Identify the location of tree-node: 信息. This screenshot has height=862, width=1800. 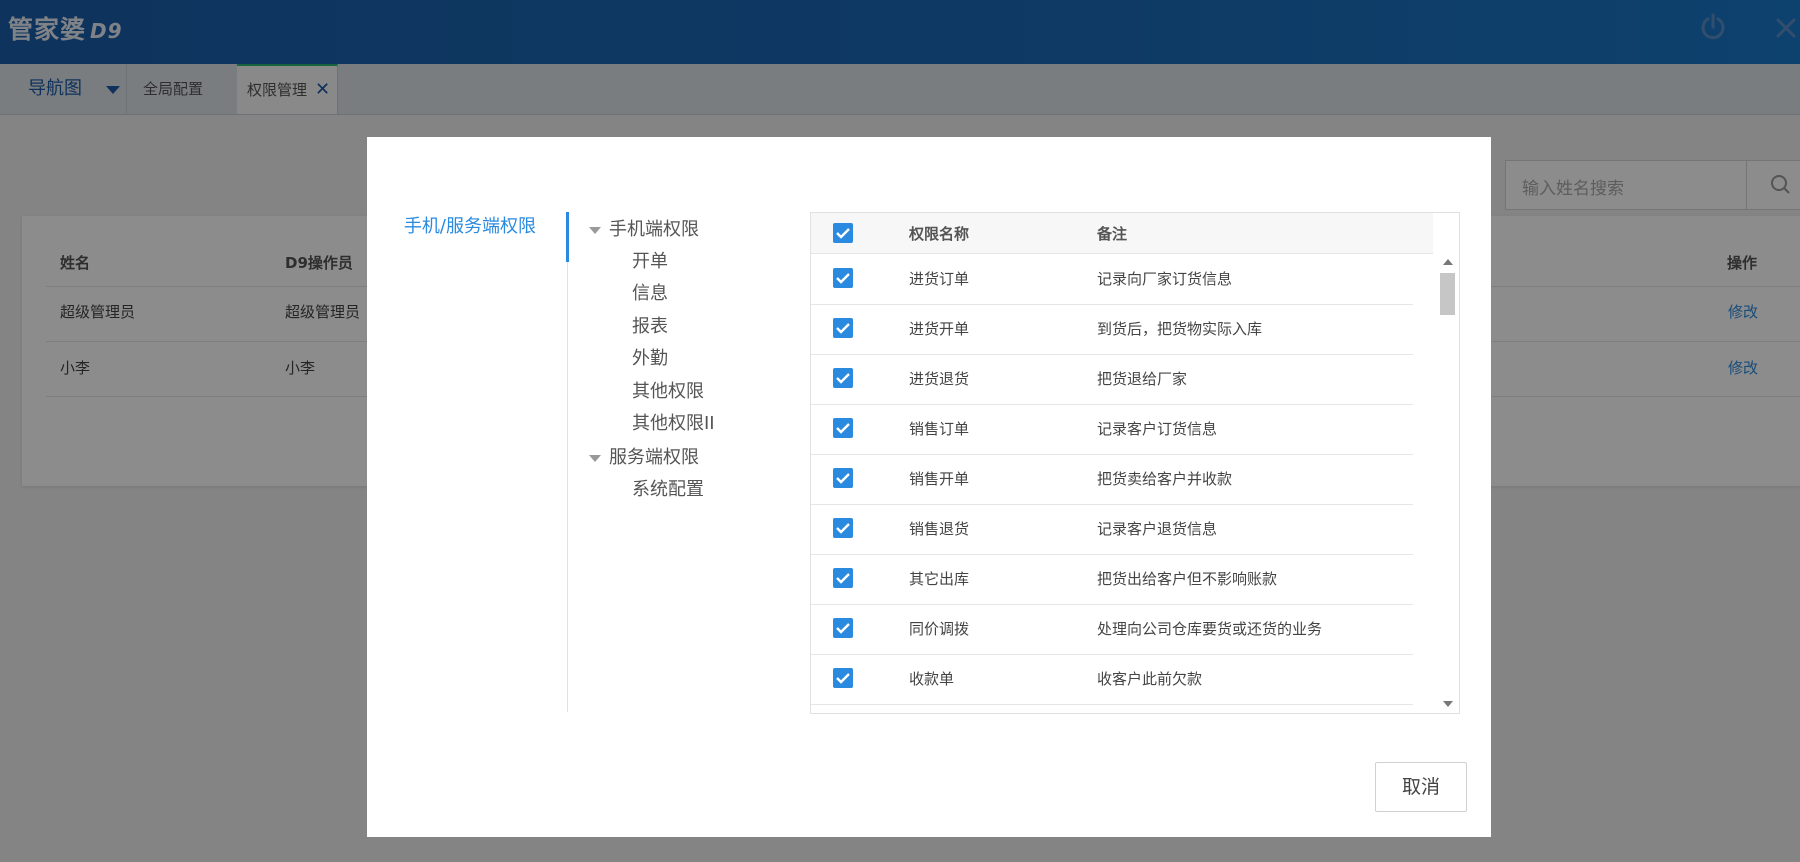
(650, 292).